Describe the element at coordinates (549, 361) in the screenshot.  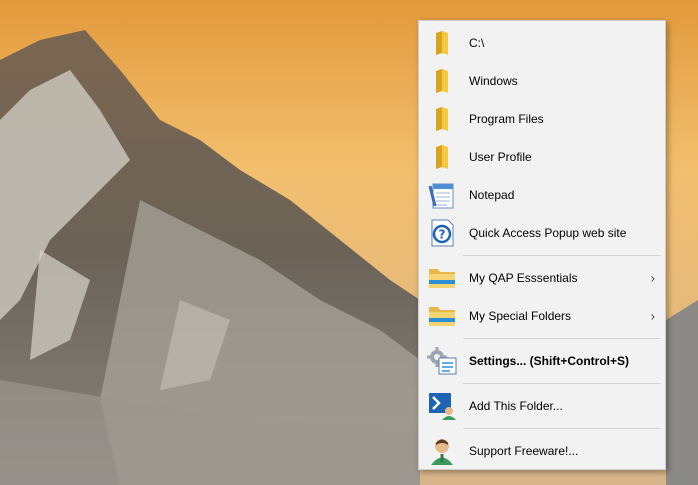
I see `menu-item-label: Settings... (Shift+Control+S)` at that location.